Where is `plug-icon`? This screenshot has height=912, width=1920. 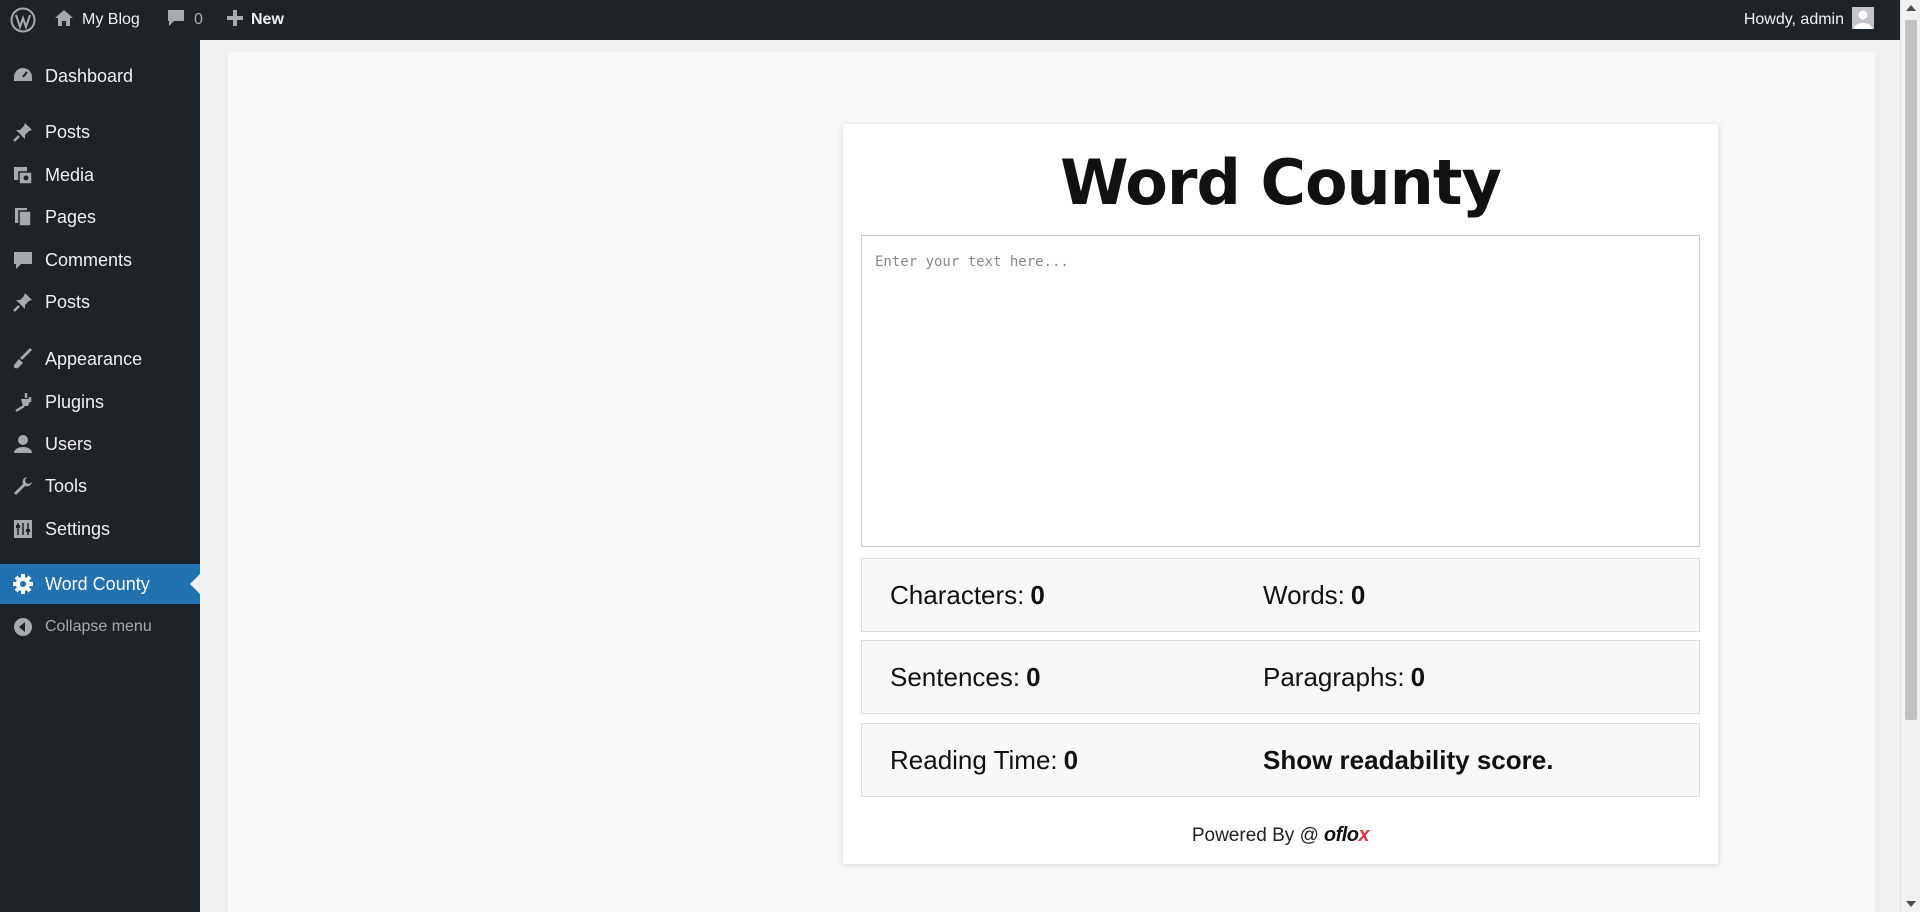 plug-icon is located at coordinates (23, 402).